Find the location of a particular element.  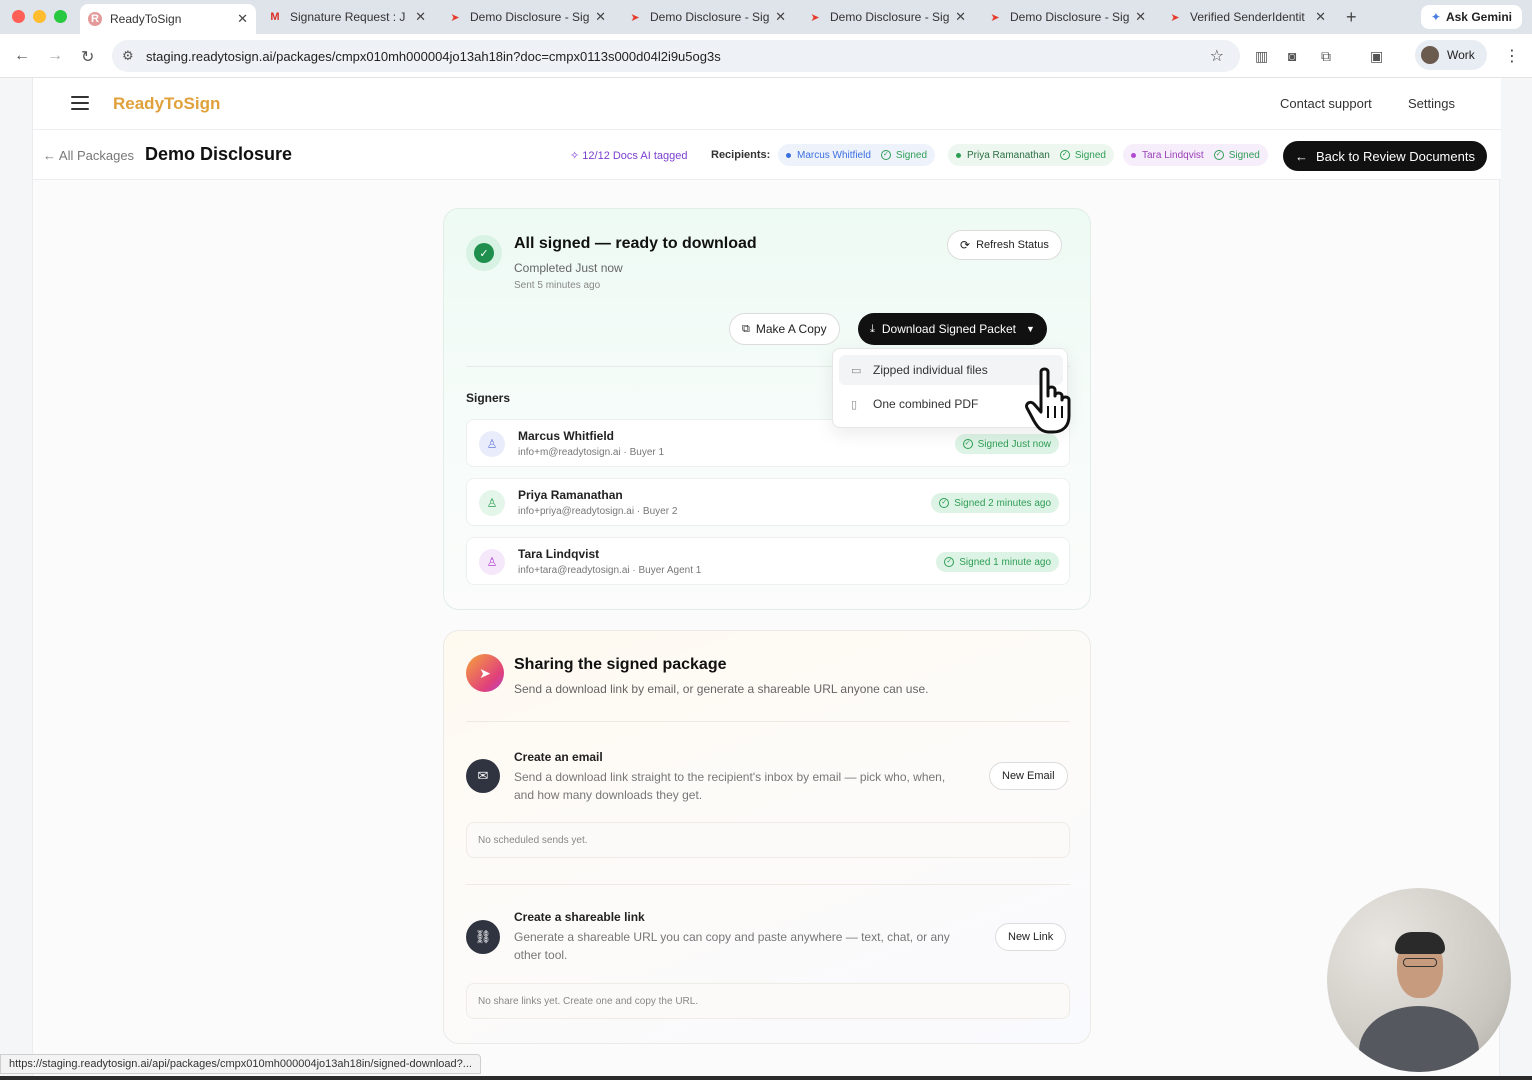

completed-text: Completed Just now is located at coordinates (568, 268).